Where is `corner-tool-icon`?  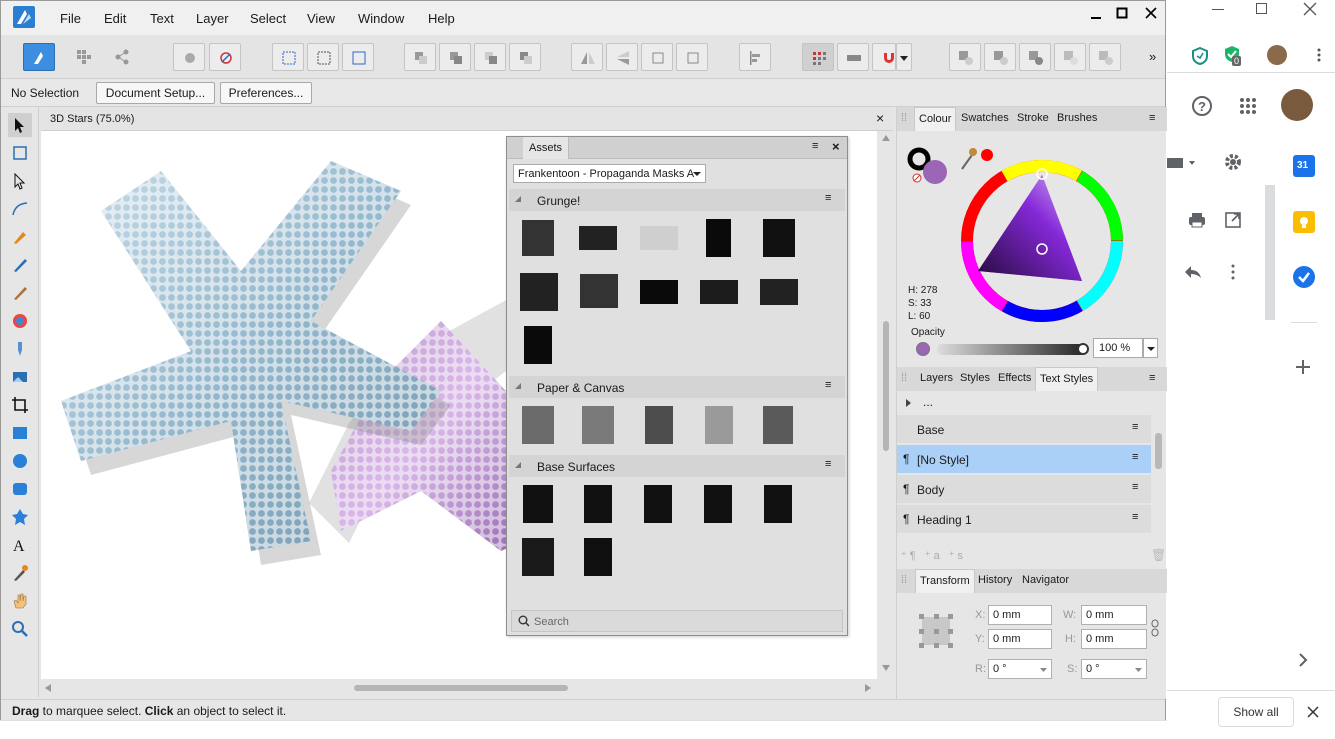
corner-tool-icon is located at coordinates (20, 209).